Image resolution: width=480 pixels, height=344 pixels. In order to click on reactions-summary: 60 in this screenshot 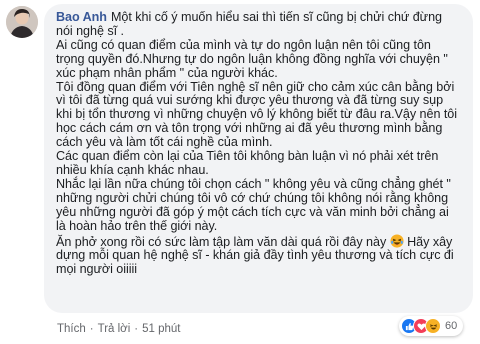, I will do `click(431, 326)`.